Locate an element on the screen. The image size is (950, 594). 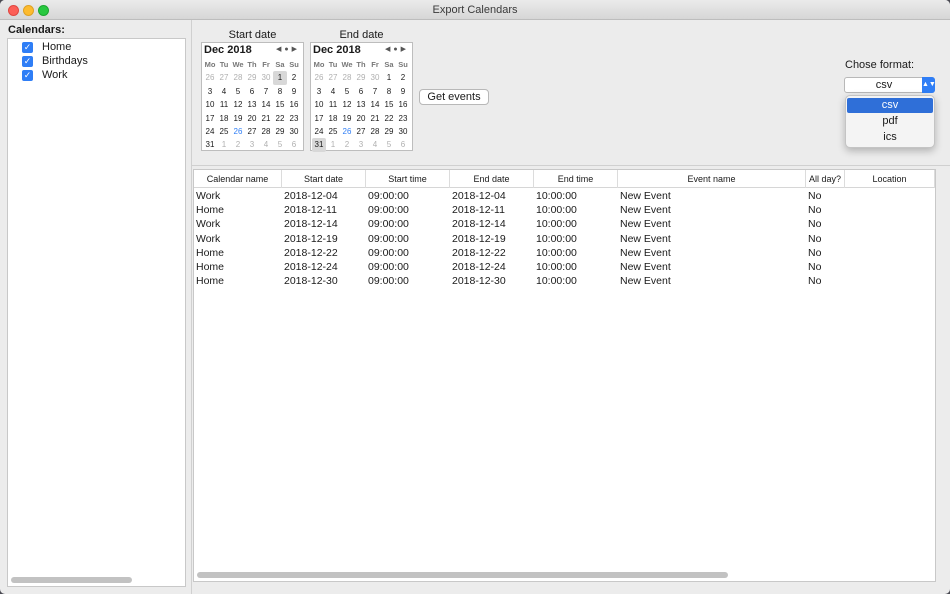
column-header: Start time is located at coordinates (408, 179).